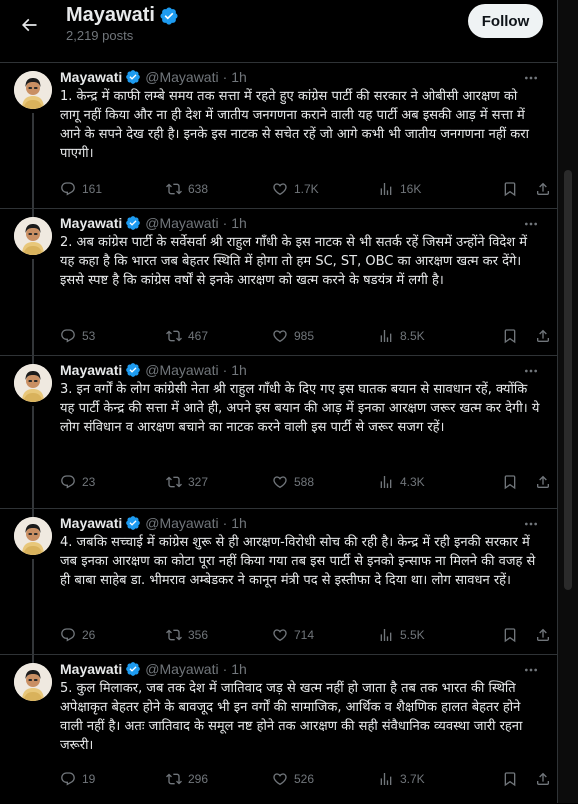 The image size is (578, 804). Describe the element at coordinates (568, 380) in the screenshot. I see `scrollbar-thumb` at that location.